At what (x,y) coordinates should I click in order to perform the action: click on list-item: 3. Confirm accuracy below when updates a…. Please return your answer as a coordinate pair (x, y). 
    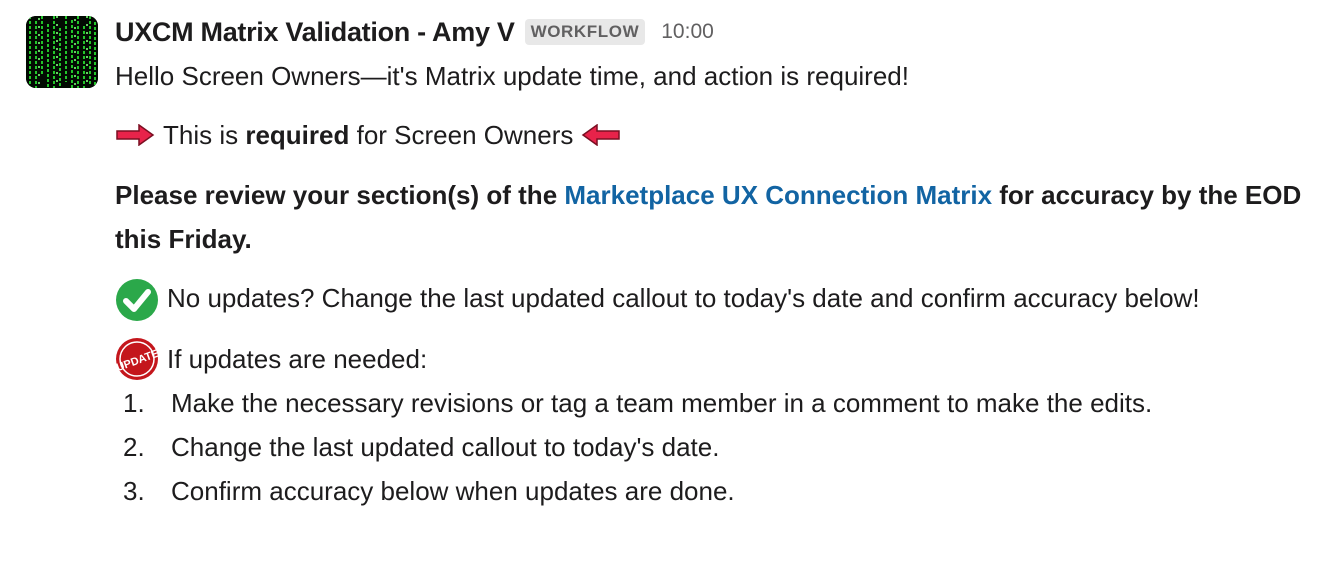
    Looking at the image, I should click on (710, 491).